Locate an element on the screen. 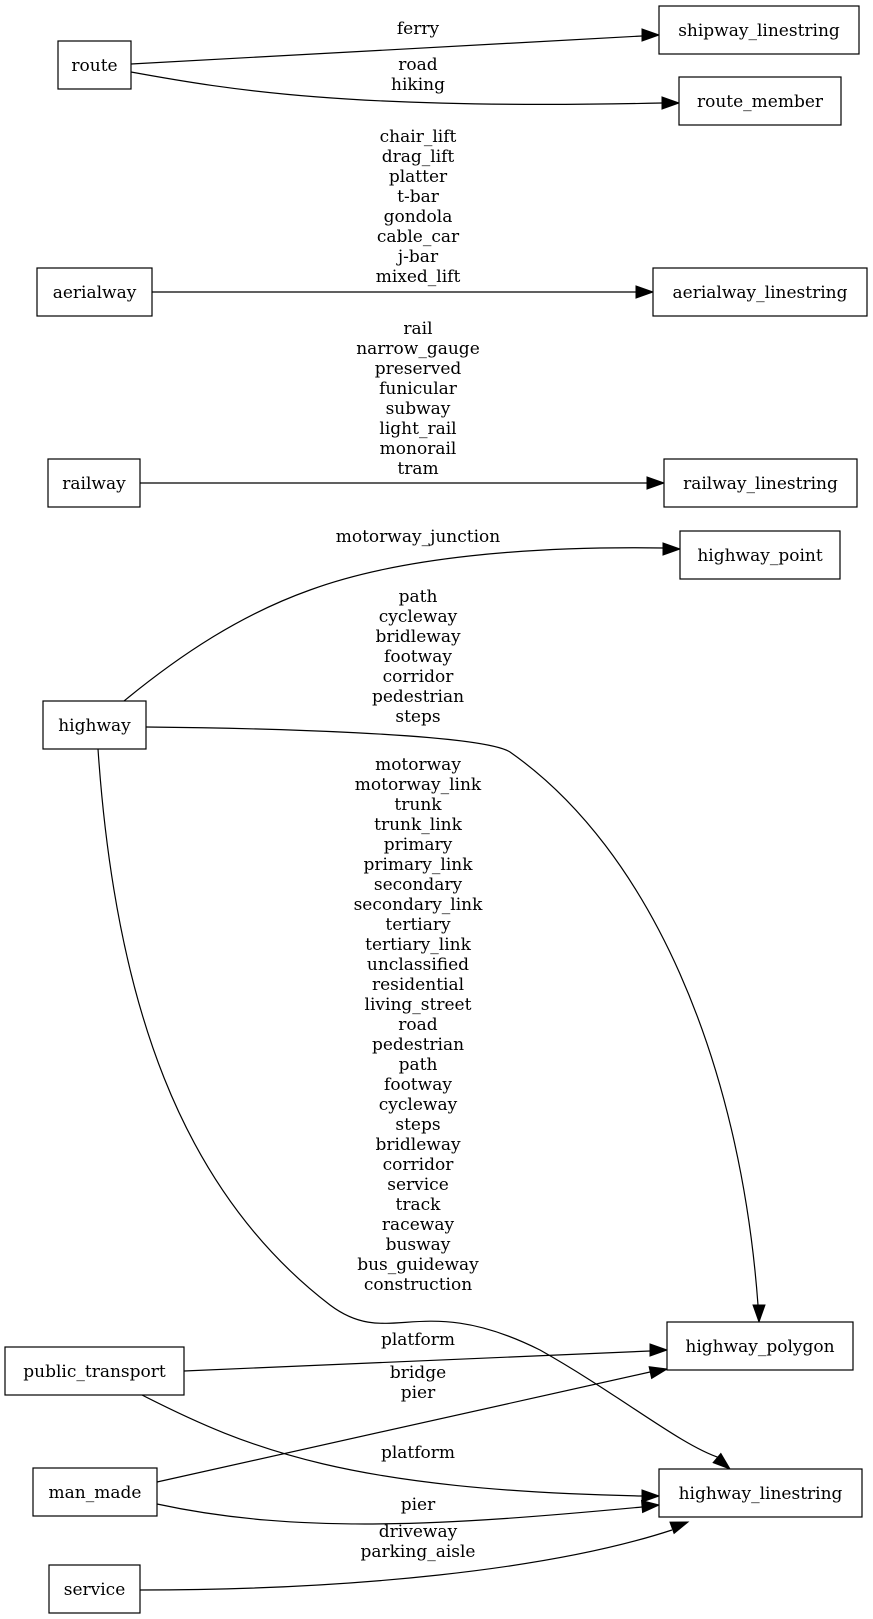  node-label: aerialway is located at coordinates (95, 293).